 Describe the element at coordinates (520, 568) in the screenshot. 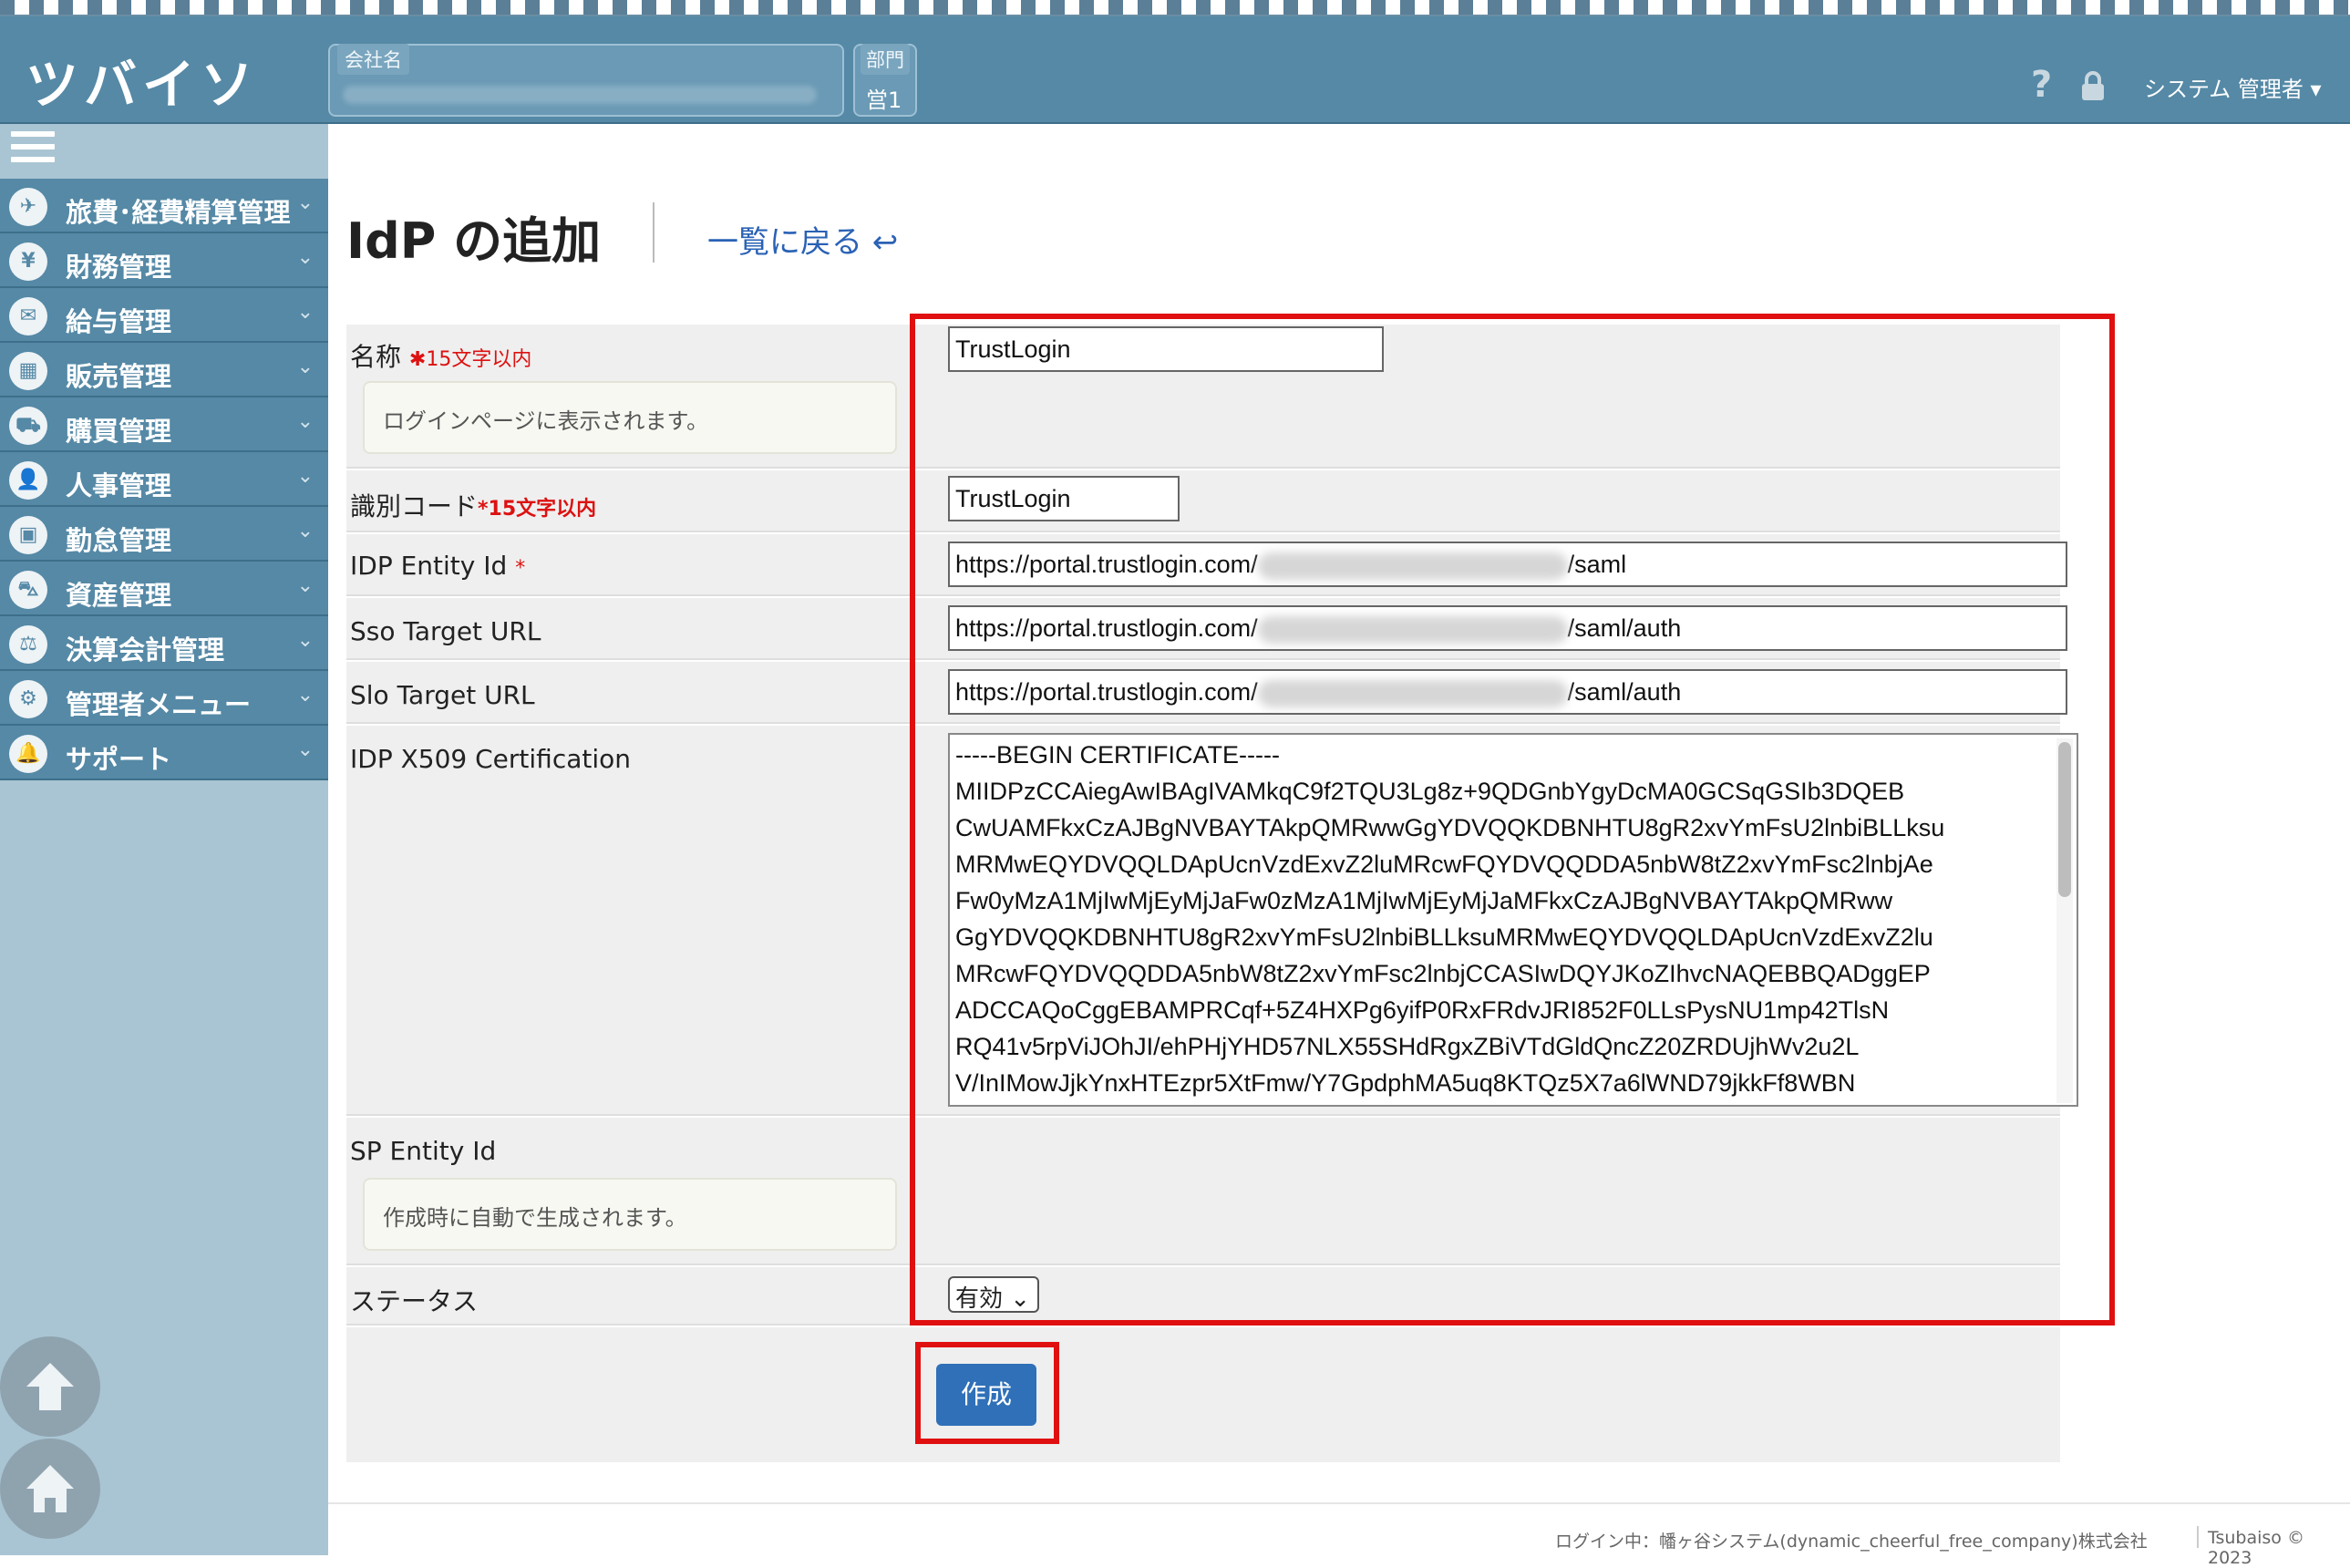

I see `entity-id-required: *` at that location.